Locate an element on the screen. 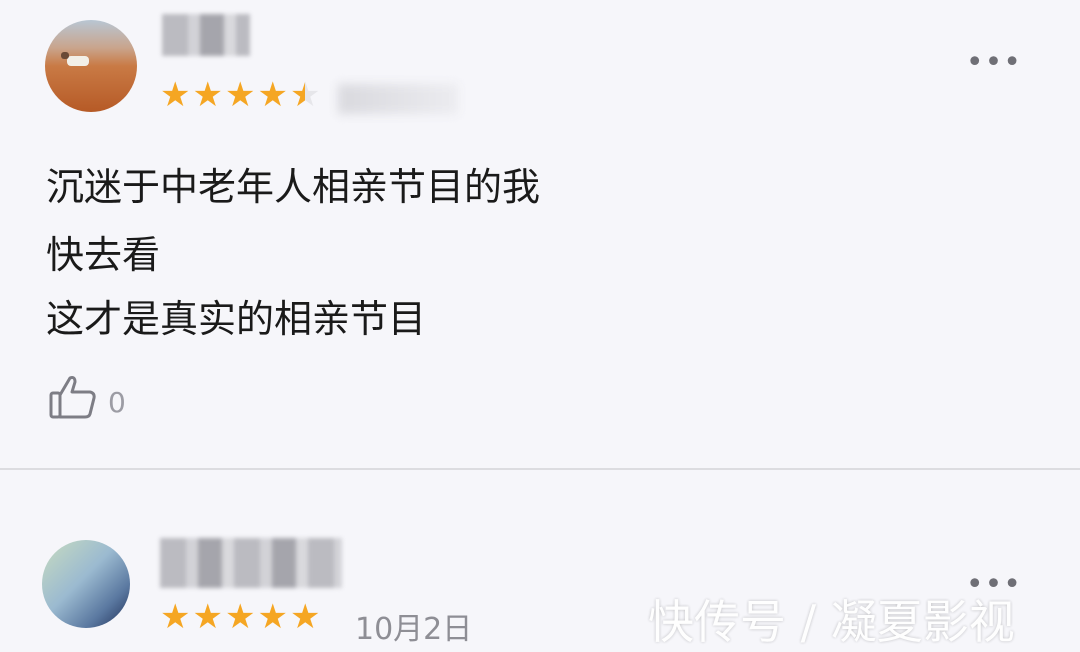  watermark: 快传号 / 凝夏影视 is located at coordinates (831, 622).